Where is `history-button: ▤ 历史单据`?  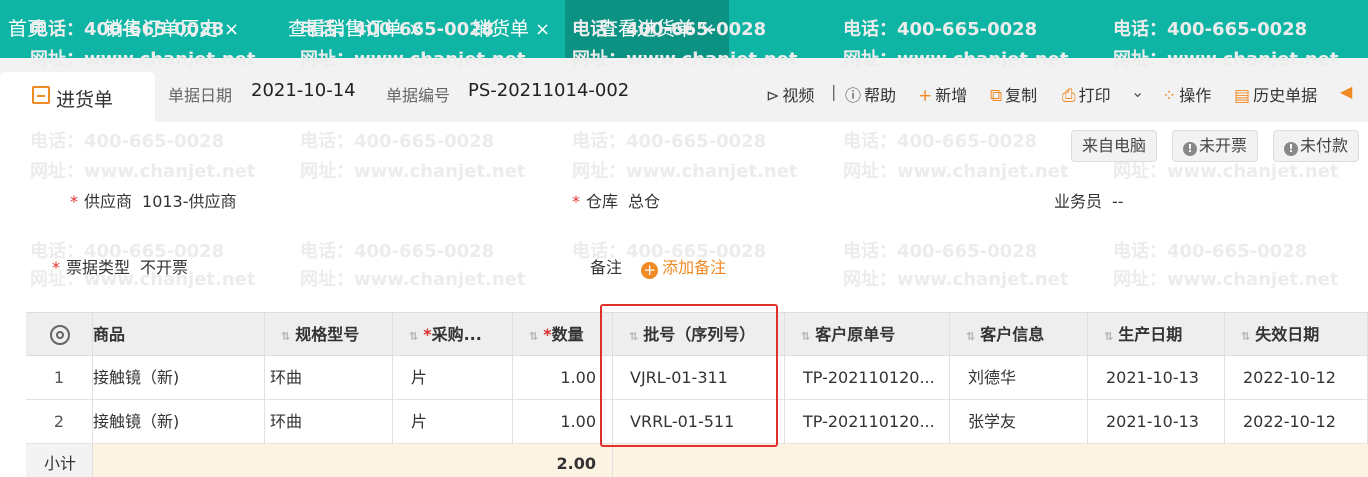 history-button: ▤ 历史单据 is located at coordinates (1275, 94).